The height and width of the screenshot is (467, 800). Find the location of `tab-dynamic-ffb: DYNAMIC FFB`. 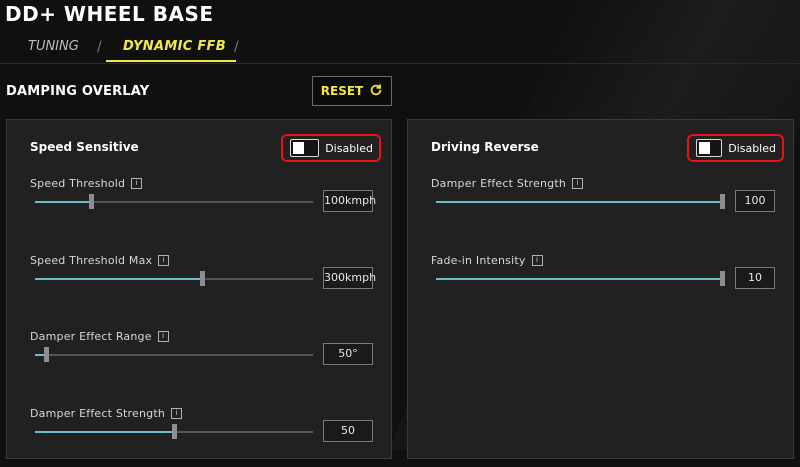

tab-dynamic-ffb: DYNAMIC FFB is located at coordinates (174, 48).